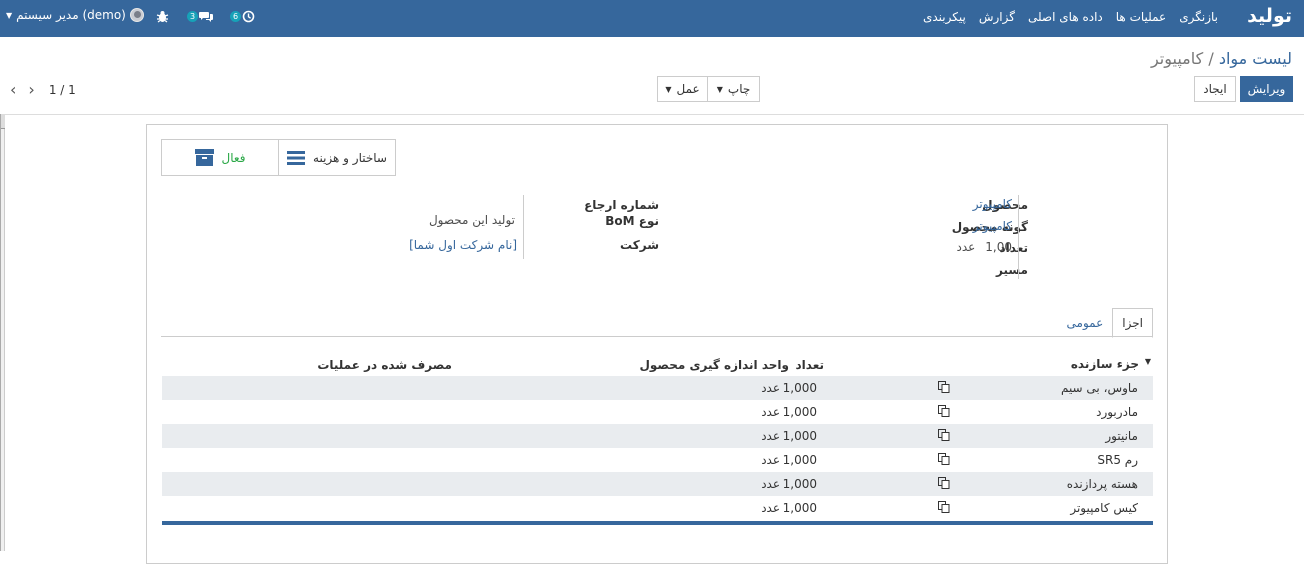  I want to click on quantity-value: 1,00, so click(998, 247).